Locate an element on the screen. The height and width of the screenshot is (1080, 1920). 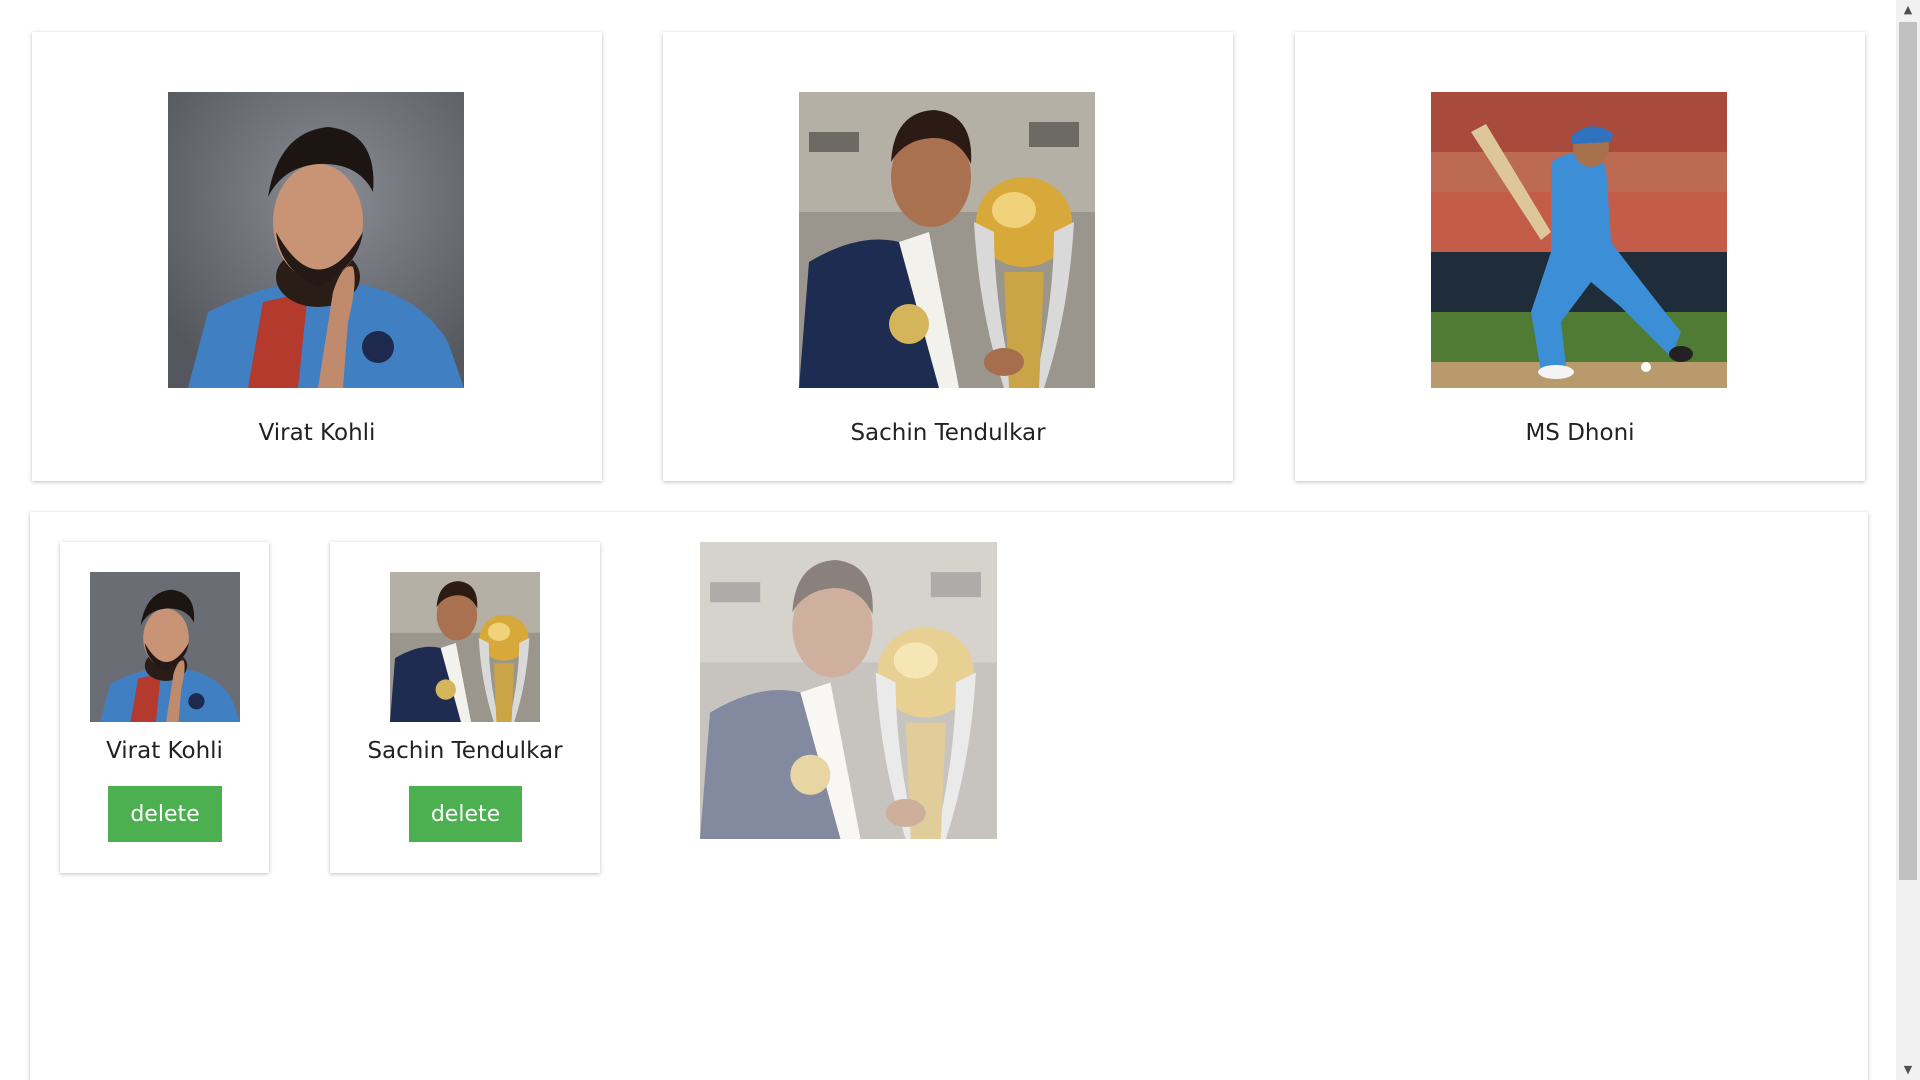
triangle-up-icon: ▲ is located at coordinates (1908, 10).